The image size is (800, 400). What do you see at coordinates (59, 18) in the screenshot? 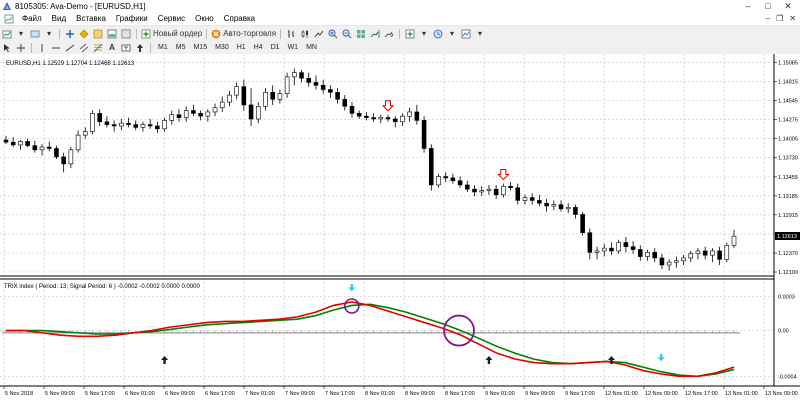
I see `menu-view: Вид` at bounding box center [59, 18].